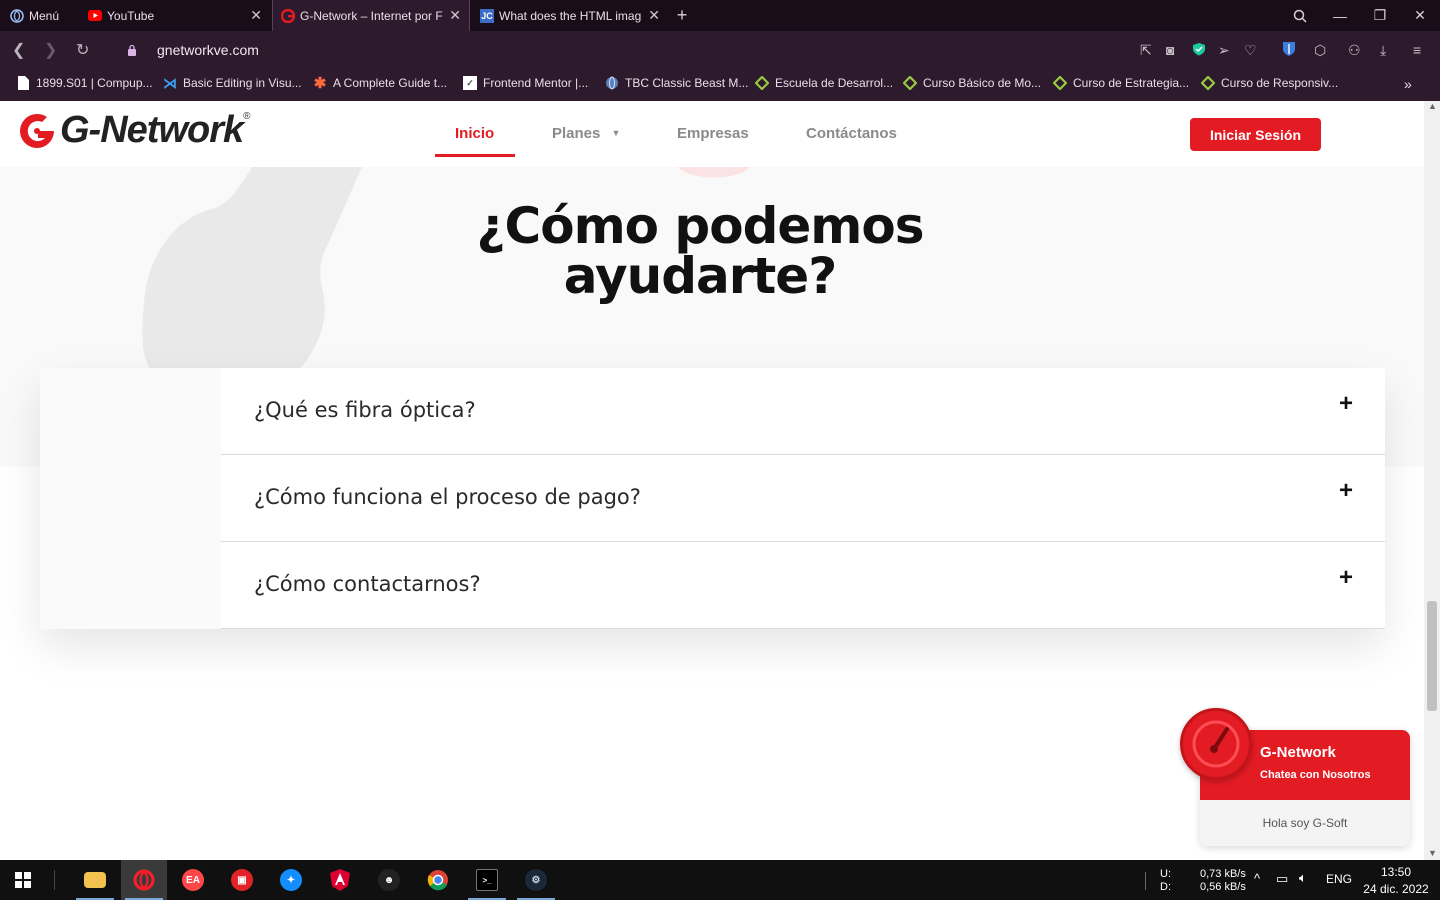 This screenshot has height=900, width=1440. What do you see at coordinates (536, 880) in the screenshot?
I see `steam-app: ⚙` at bounding box center [536, 880].